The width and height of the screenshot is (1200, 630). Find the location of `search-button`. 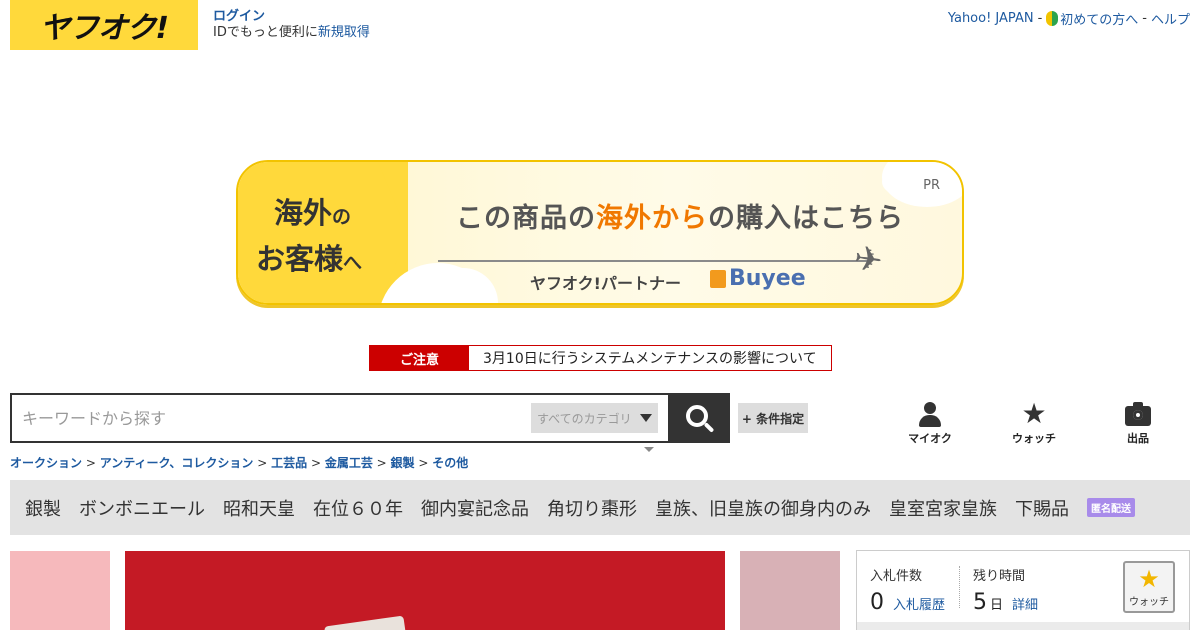

search-button is located at coordinates (699, 418).